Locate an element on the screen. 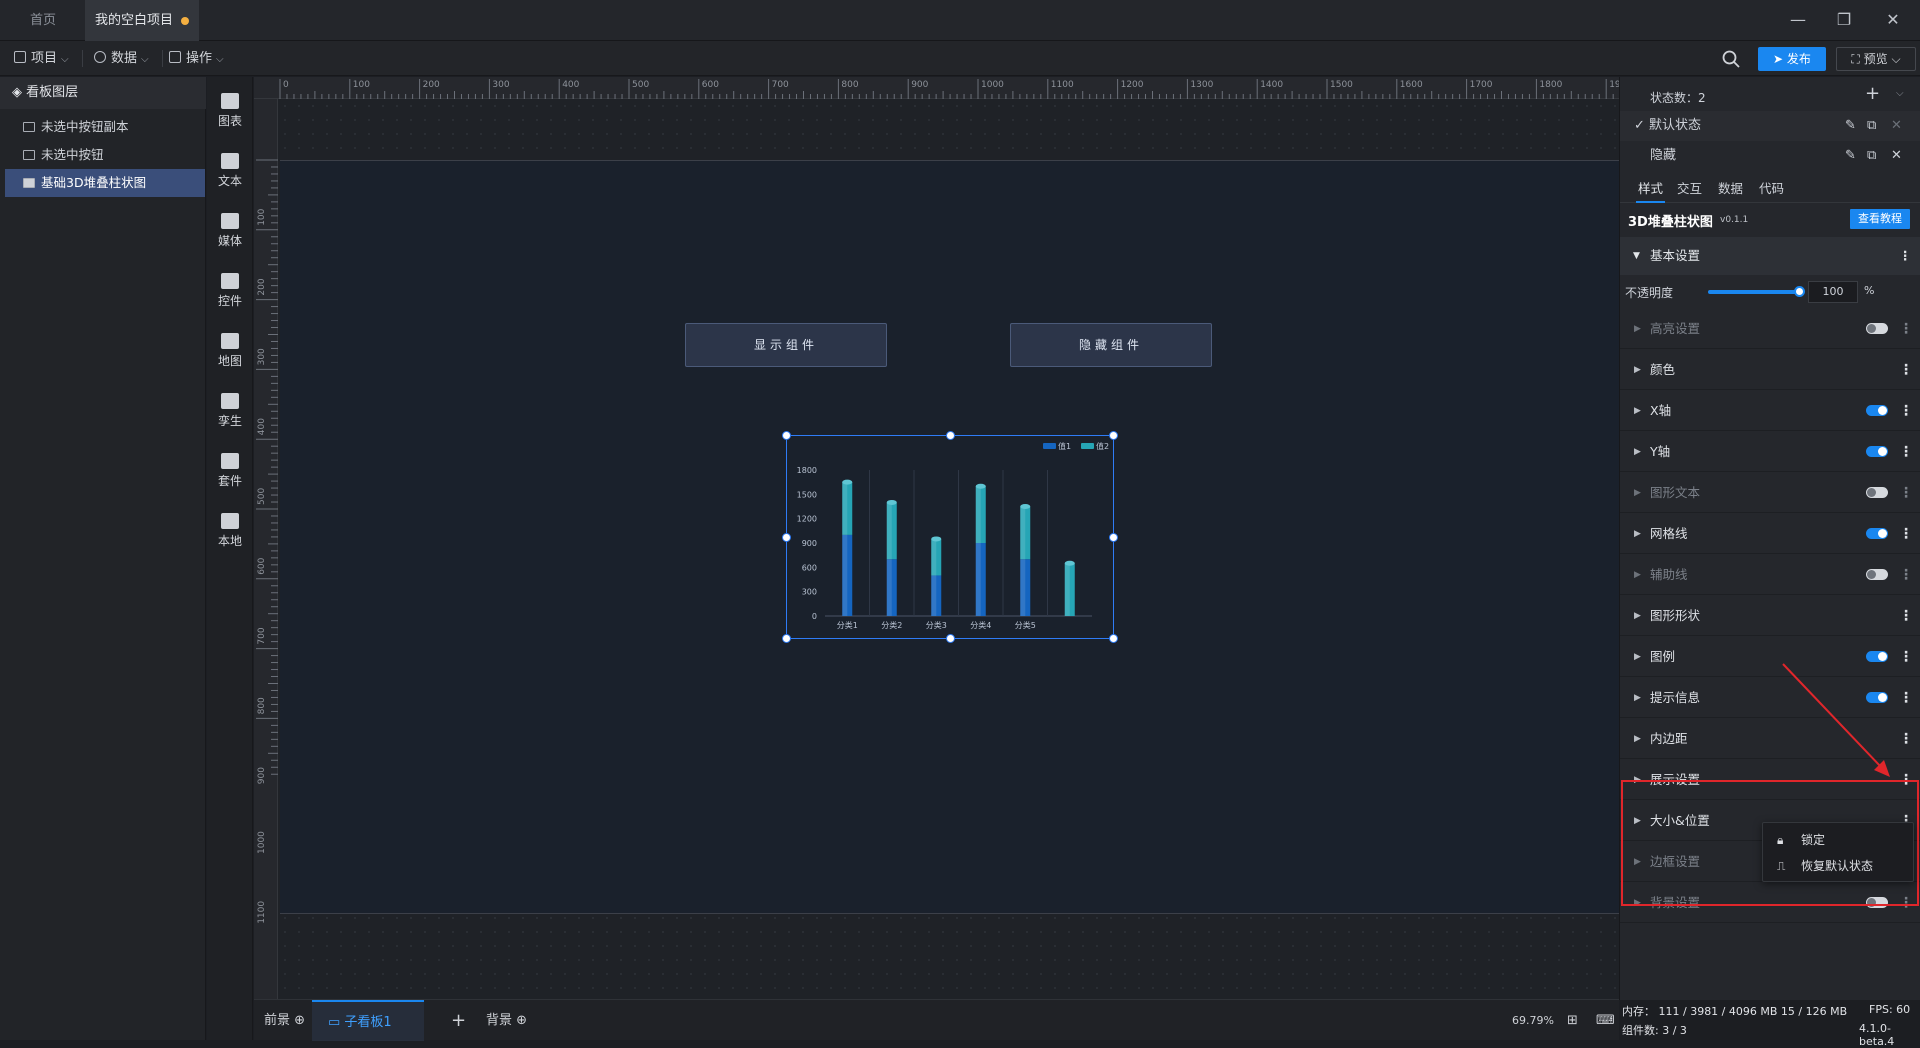 The width and height of the screenshot is (1920, 1048). ruler-label: 1100 is located at coordinates (1062, 85).